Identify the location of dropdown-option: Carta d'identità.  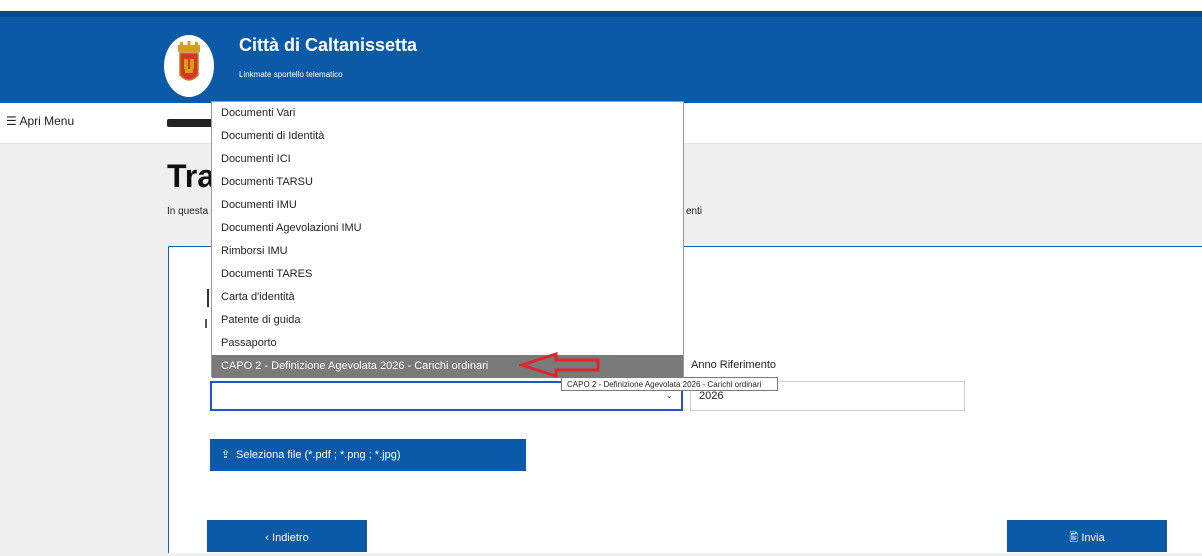
(447, 297).